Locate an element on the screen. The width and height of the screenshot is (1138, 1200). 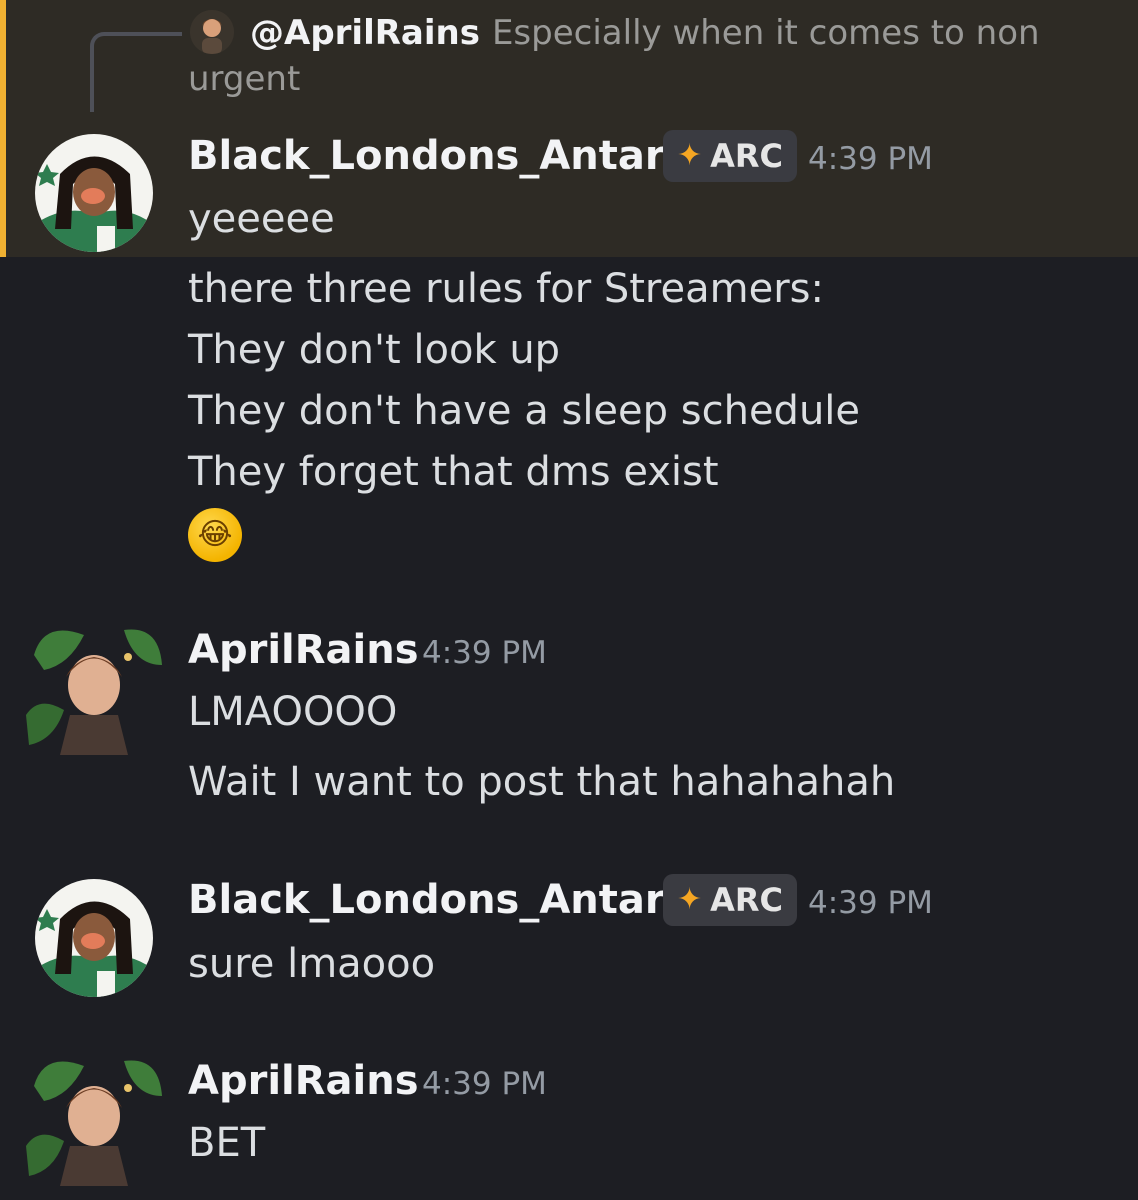
message-line: BET is located at coordinates (227, 1143).